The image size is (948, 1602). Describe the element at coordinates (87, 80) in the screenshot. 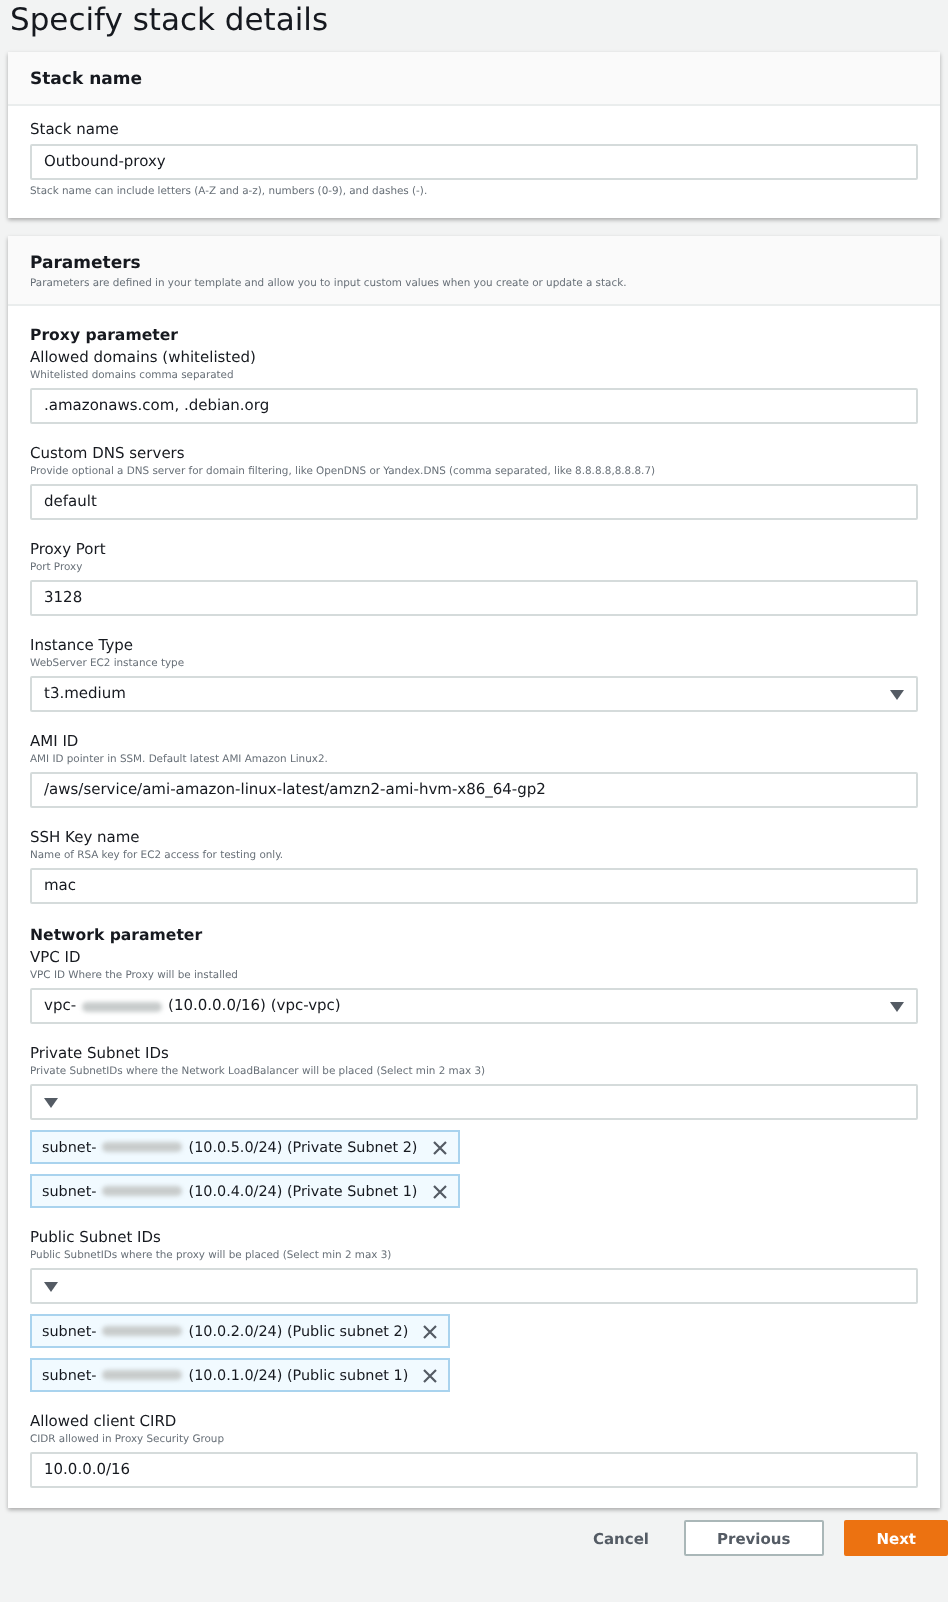

I see `card-heading: Stack name` at that location.